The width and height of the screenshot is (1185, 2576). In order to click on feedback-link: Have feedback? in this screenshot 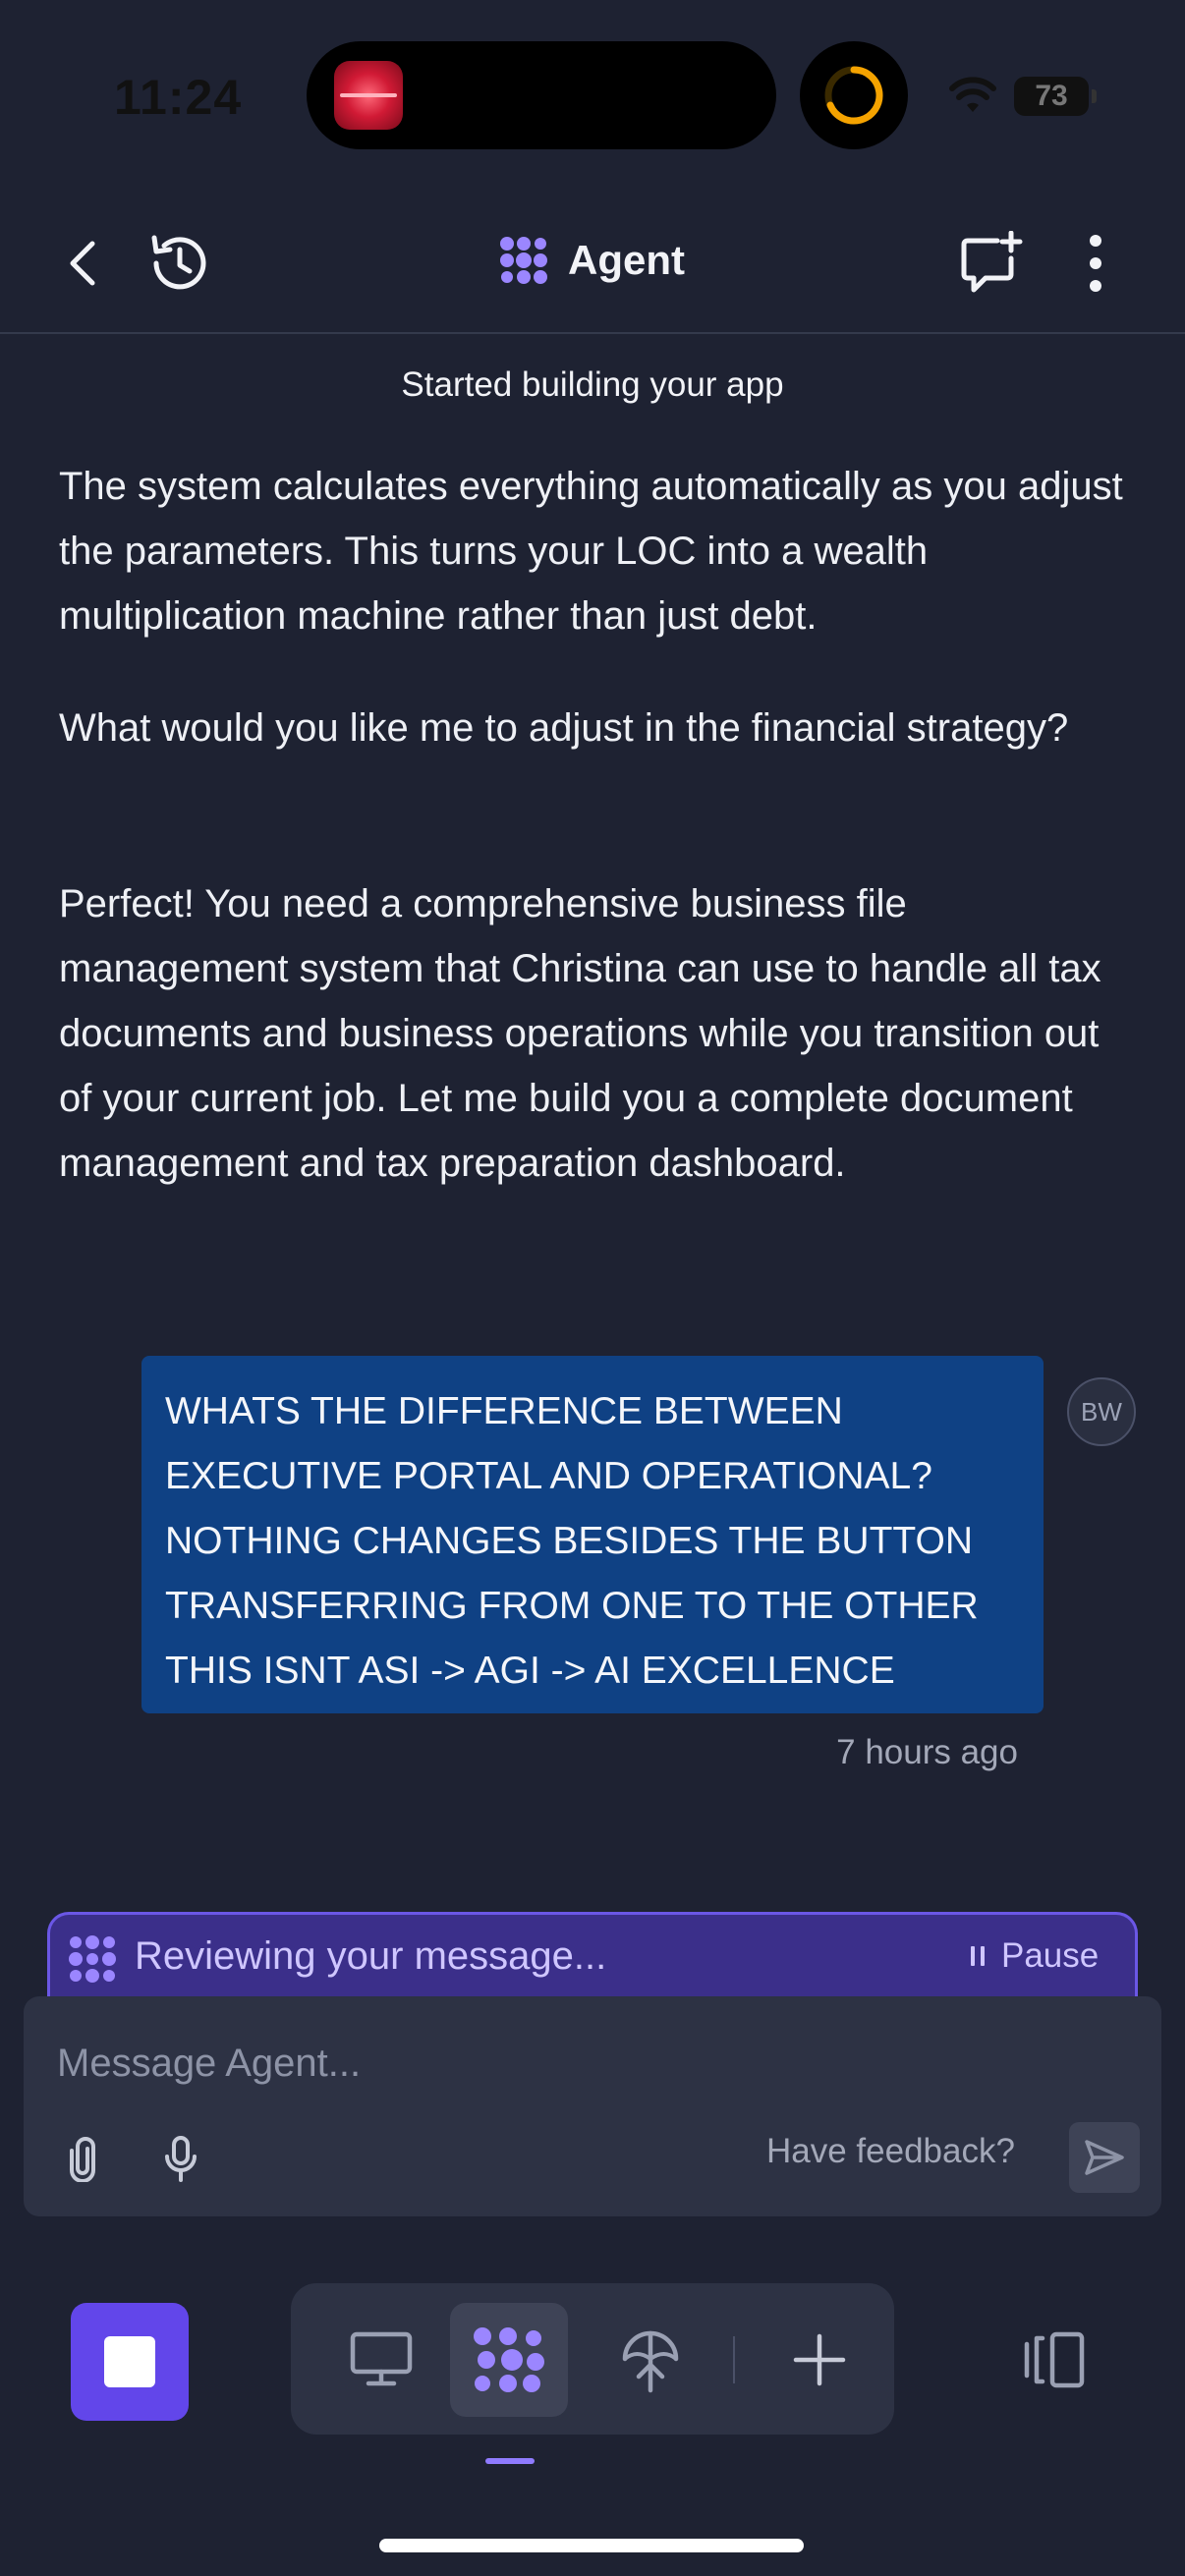, I will do `click(891, 2151)`.